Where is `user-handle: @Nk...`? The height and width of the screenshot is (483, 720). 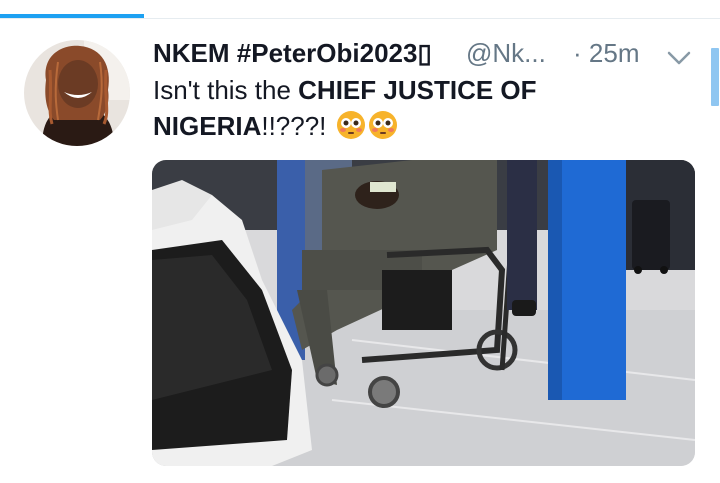
user-handle: @Nk... is located at coordinates (506, 53).